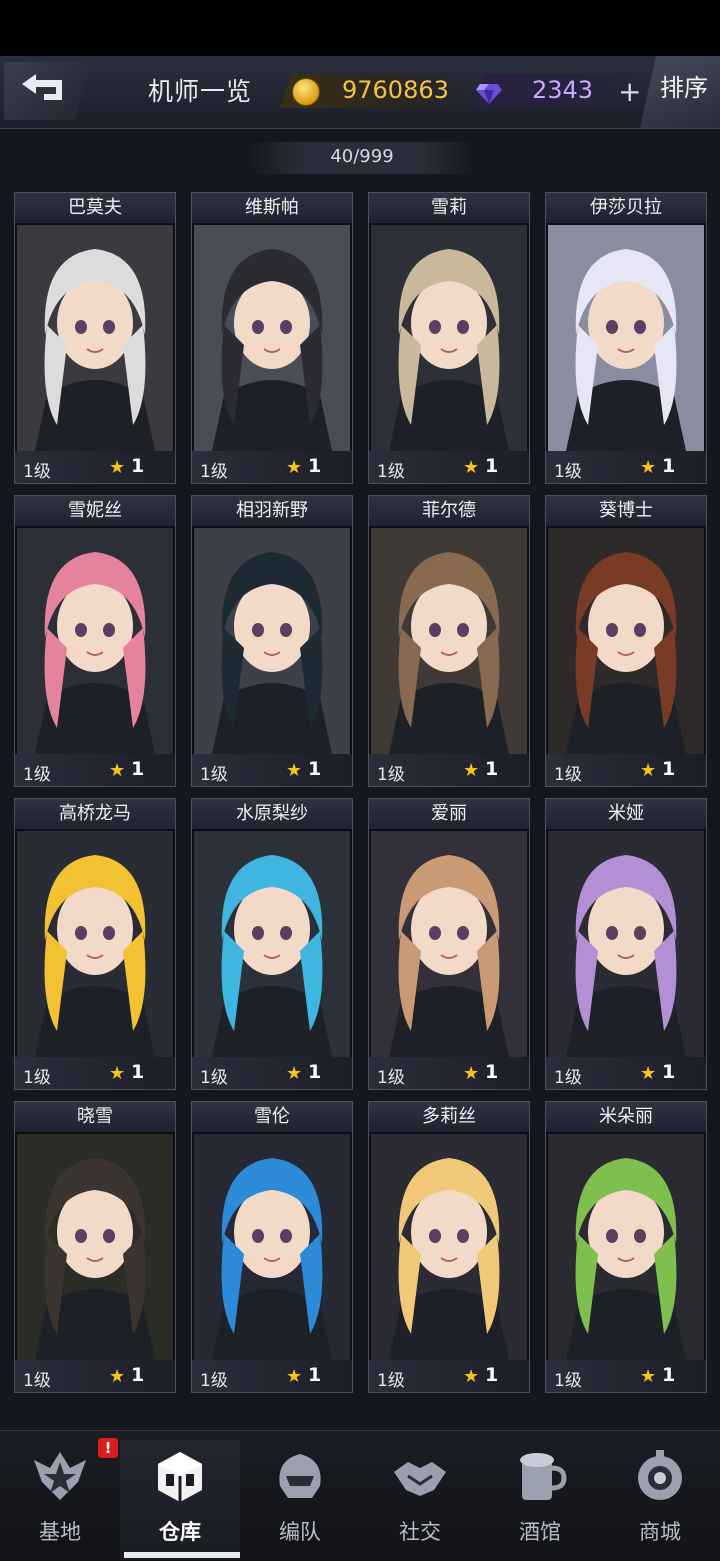  What do you see at coordinates (300, 1500) in the screenshot?
I see `nav-tab-formation: 编队` at bounding box center [300, 1500].